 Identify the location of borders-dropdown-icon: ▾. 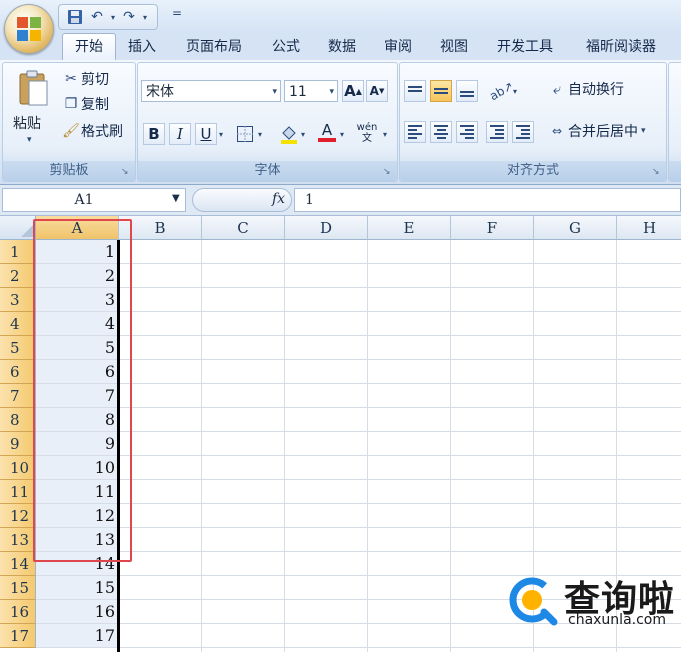
(260, 134).